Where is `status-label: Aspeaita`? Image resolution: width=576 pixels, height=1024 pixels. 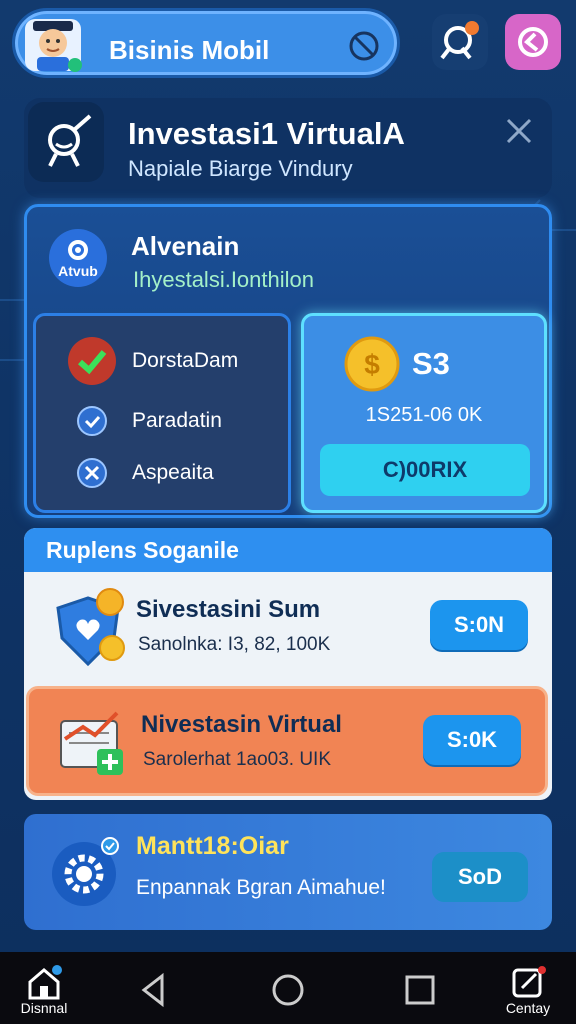 status-label: Aspeaita is located at coordinates (173, 472).